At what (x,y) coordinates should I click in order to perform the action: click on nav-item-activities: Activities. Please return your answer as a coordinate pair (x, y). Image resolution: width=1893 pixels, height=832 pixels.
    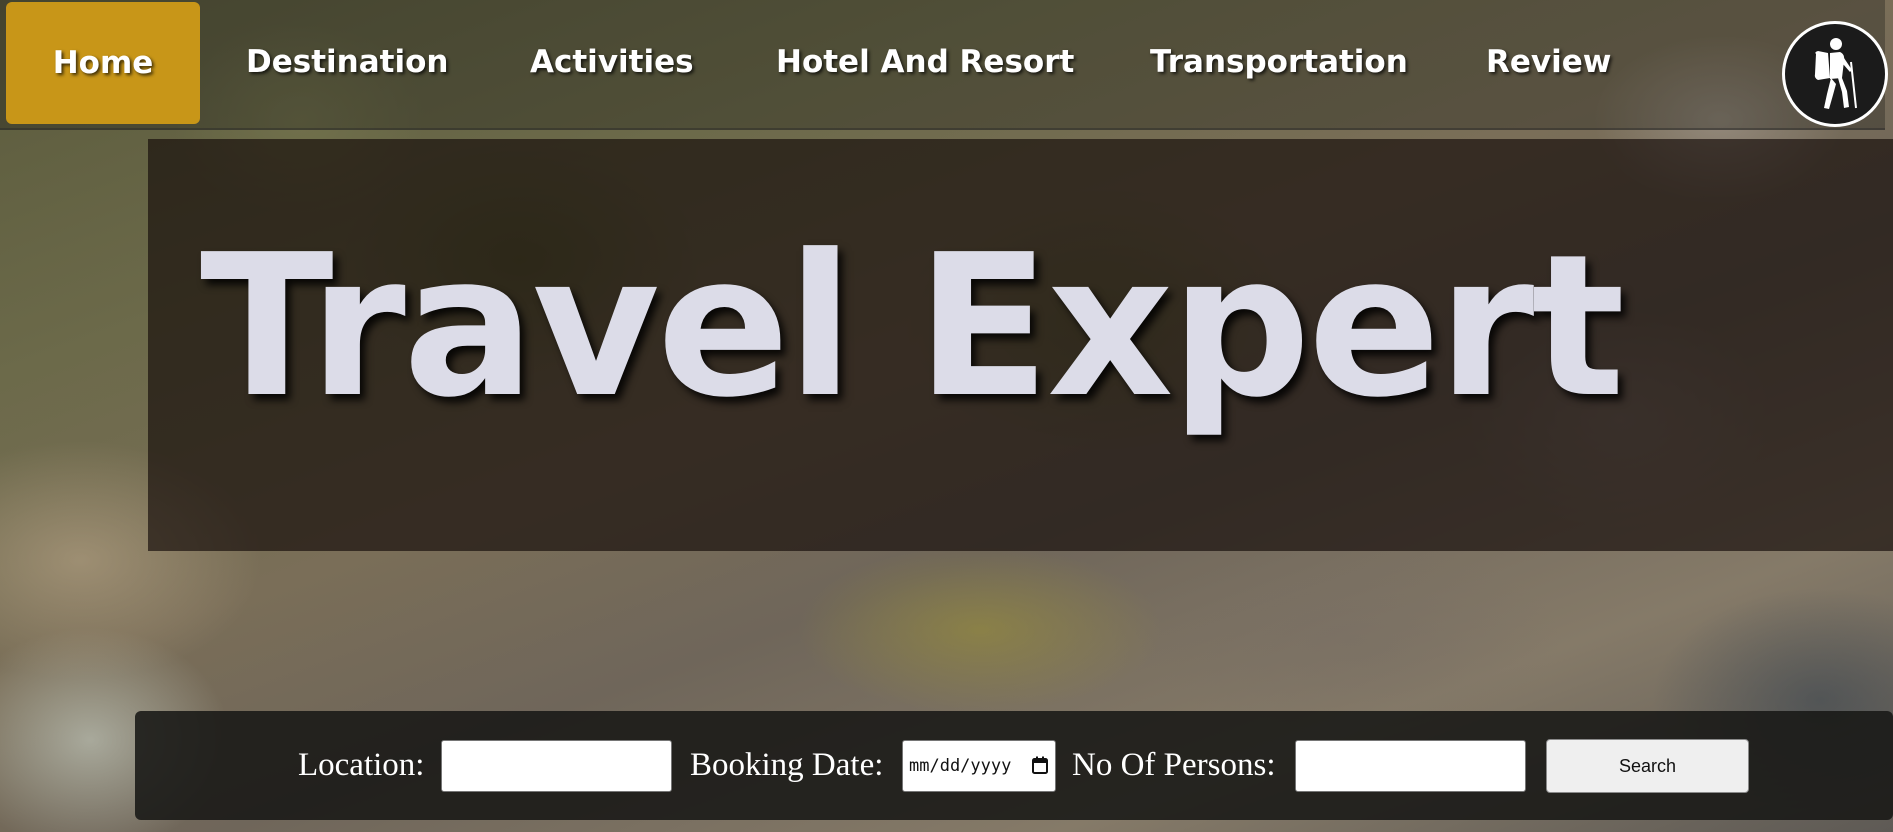
    Looking at the image, I should click on (612, 62).